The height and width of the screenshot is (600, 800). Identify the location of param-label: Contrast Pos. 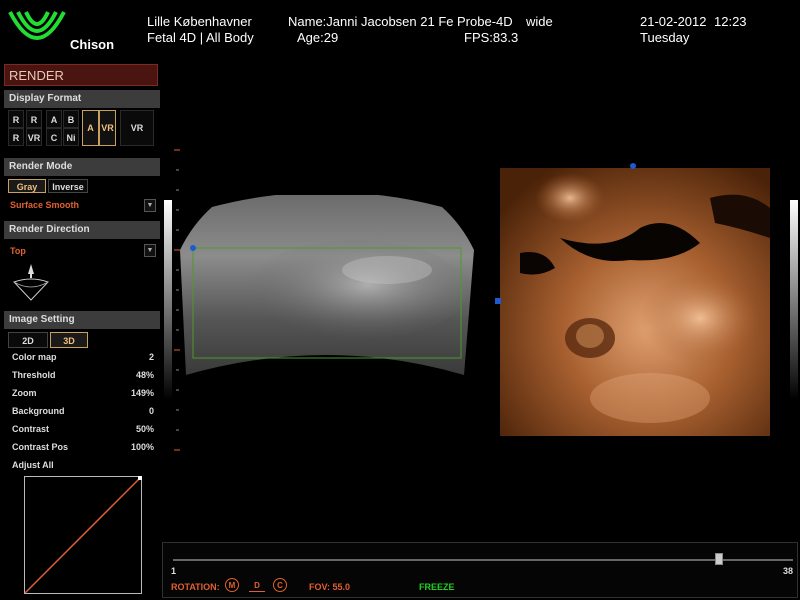
(40, 447).